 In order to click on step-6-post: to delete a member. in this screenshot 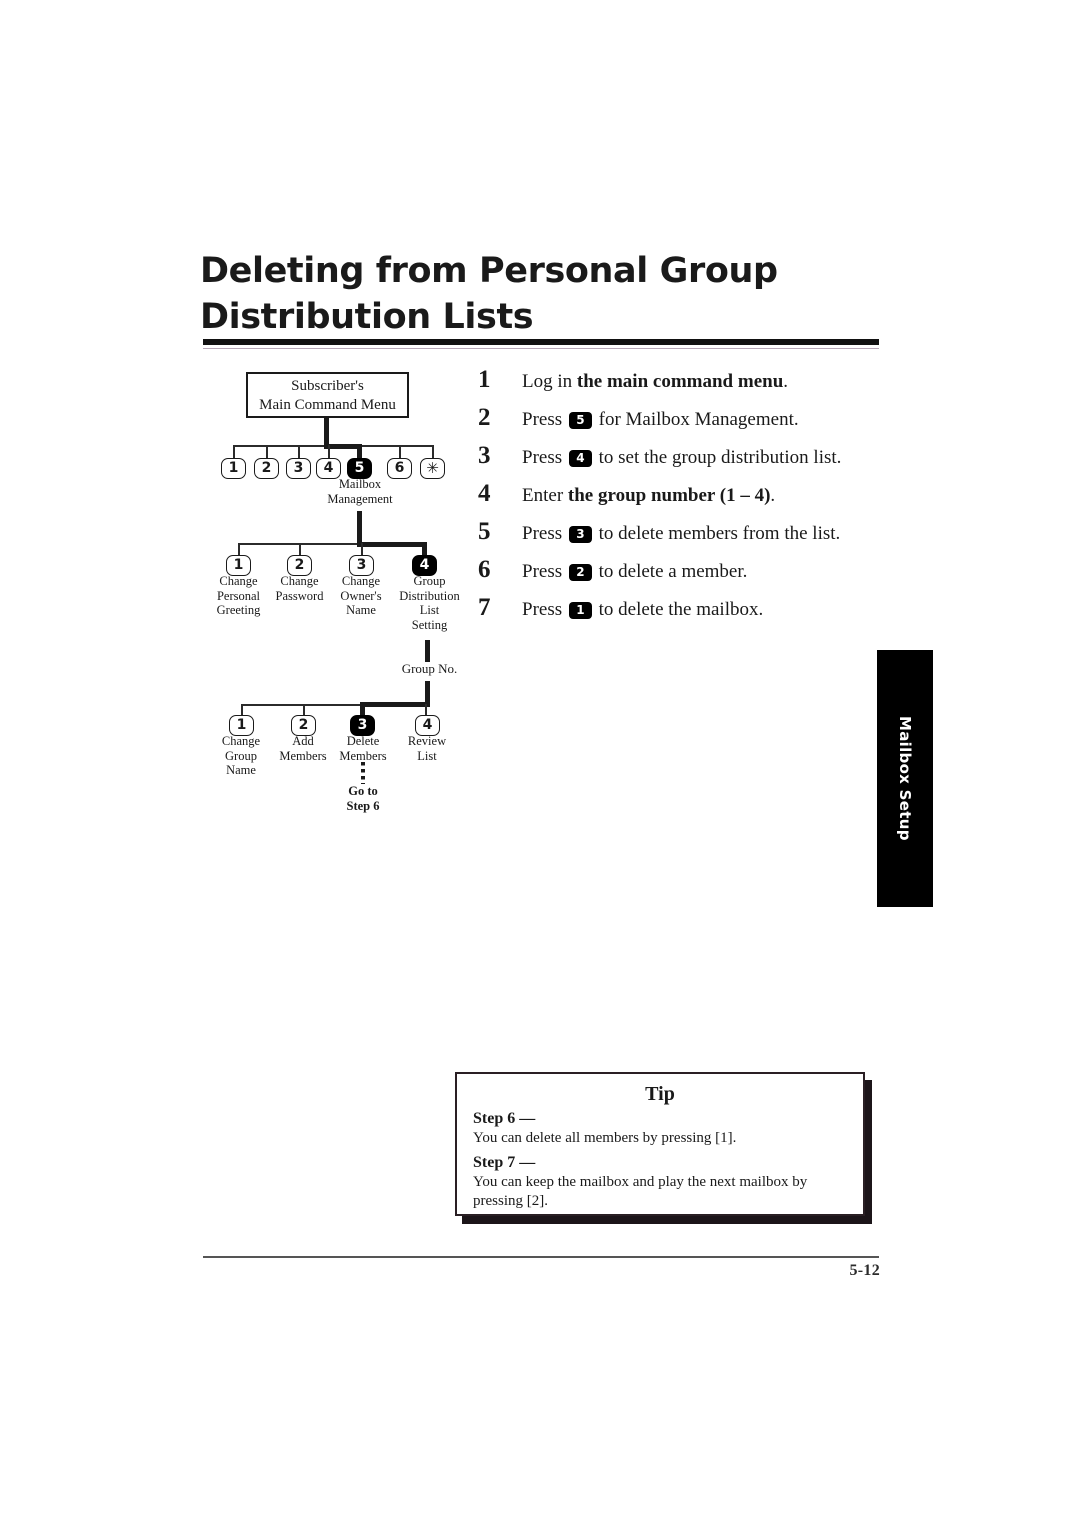, I will do `click(670, 571)`.